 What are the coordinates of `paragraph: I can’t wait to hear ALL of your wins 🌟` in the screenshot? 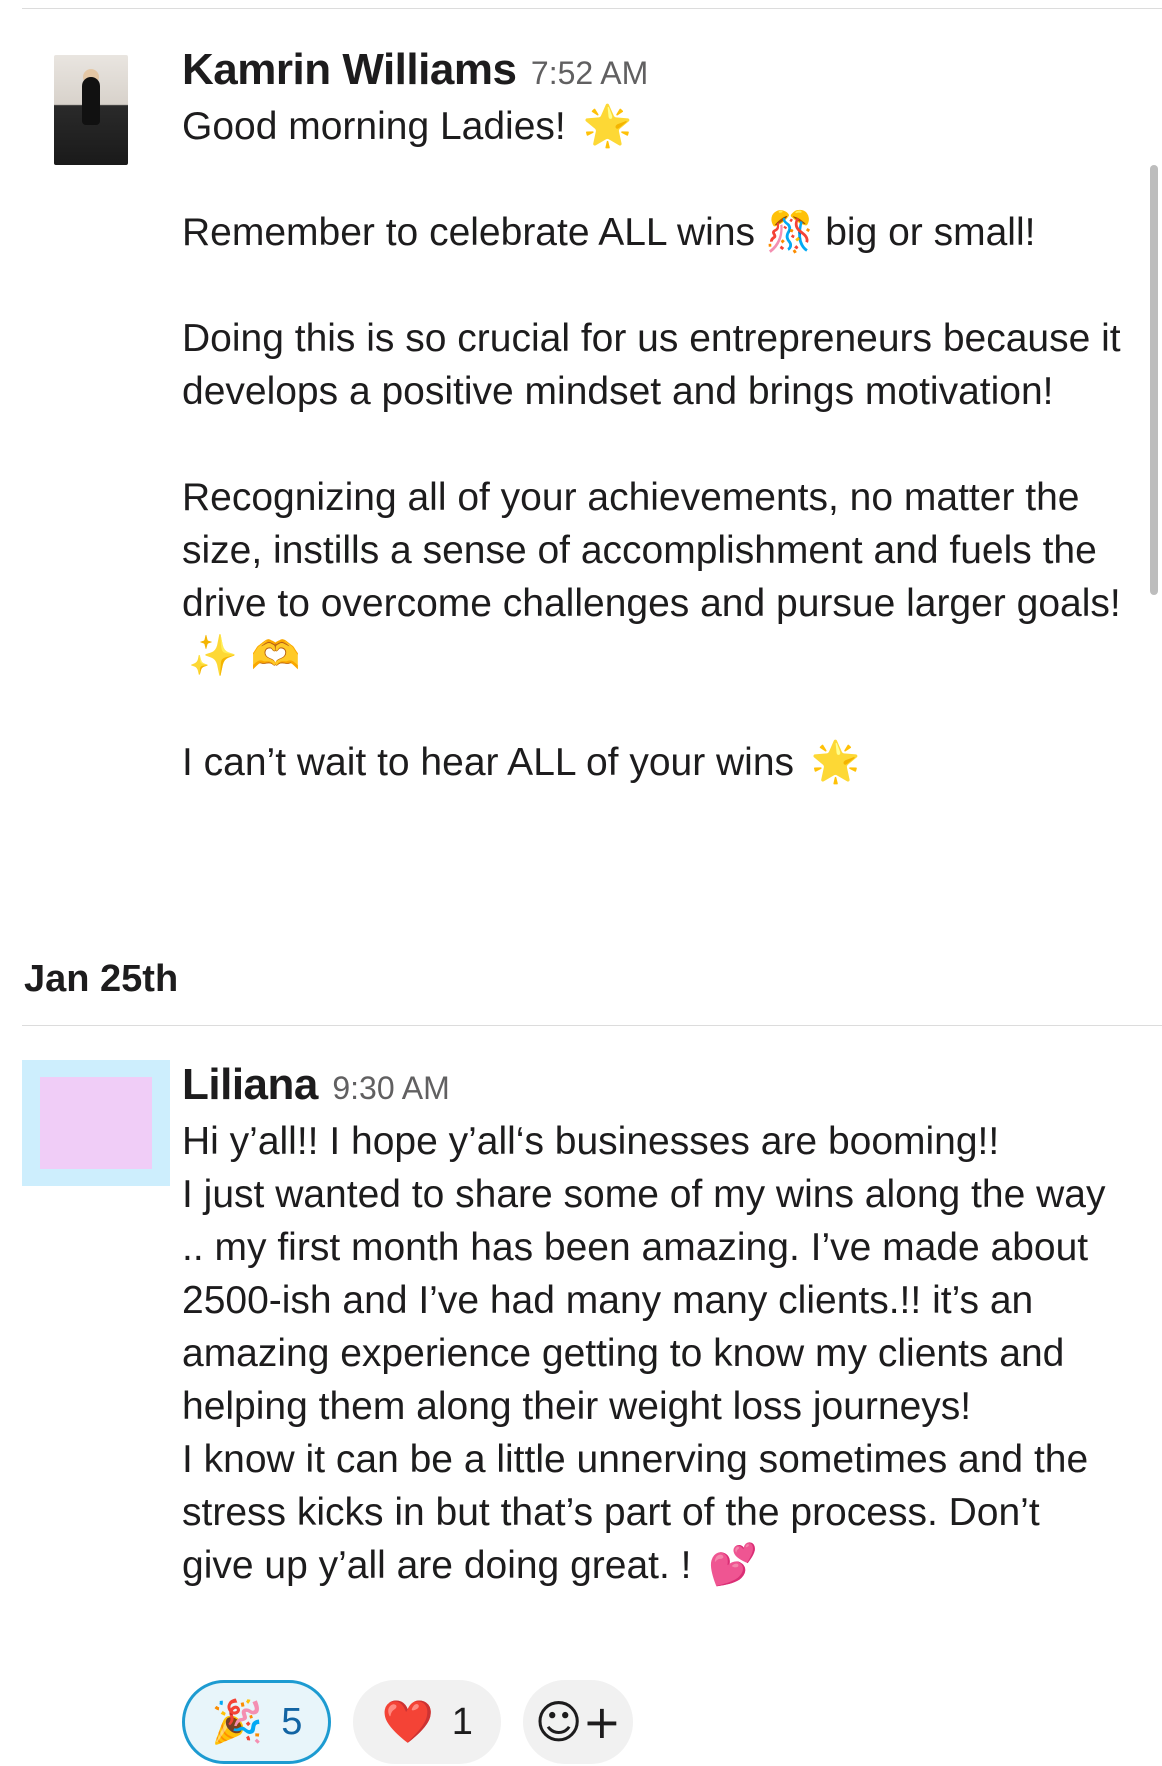 It's located at (652, 762).